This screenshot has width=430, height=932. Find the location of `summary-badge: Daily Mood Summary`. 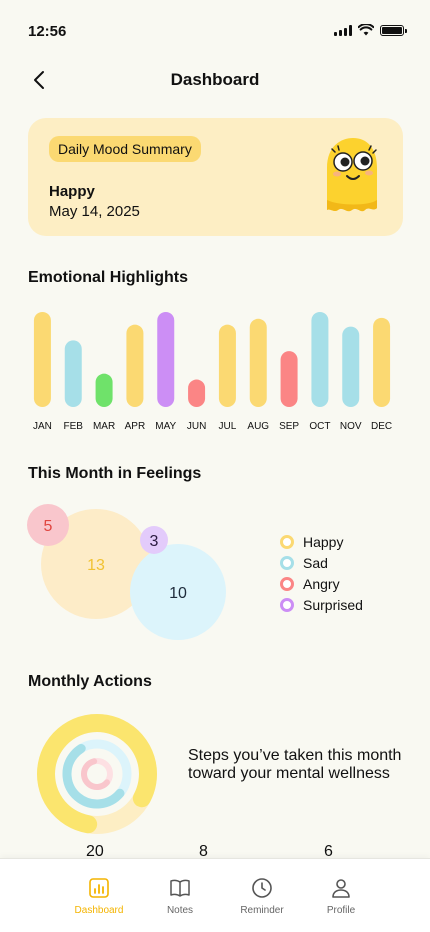

summary-badge: Daily Mood Summary is located at coordinates (125, 149).